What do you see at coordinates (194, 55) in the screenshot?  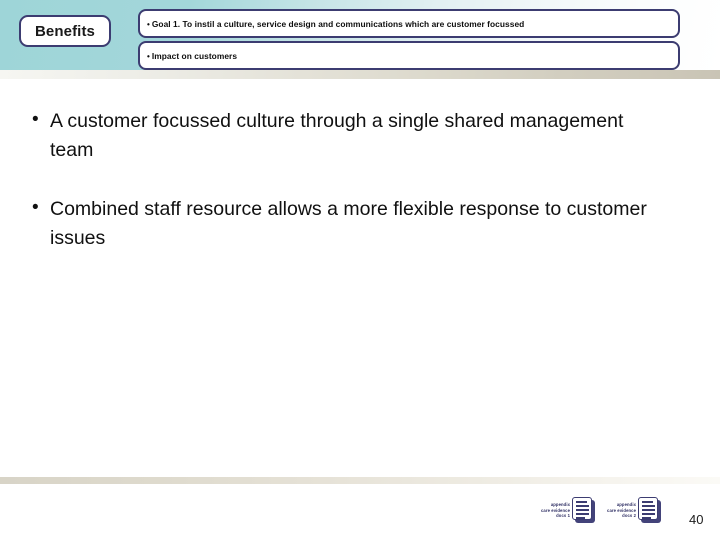 I see `header-callout-impact-label: Impact on customers` at bounding box center [194, 55].